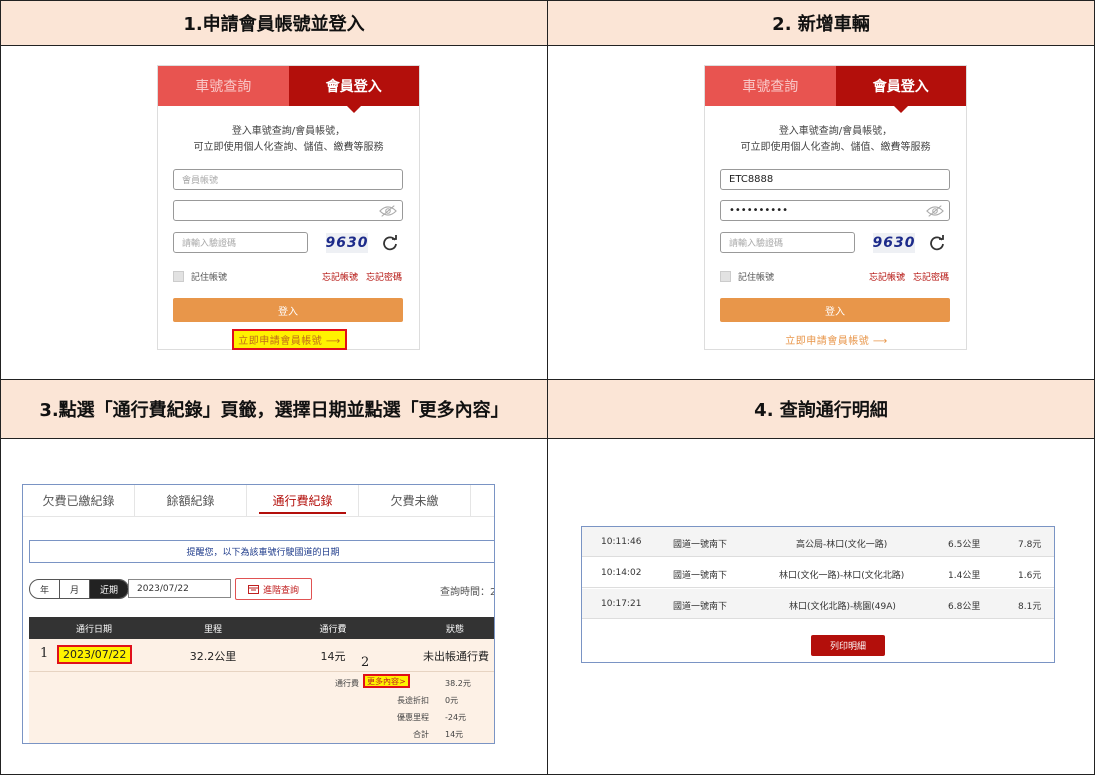 This screenshot has height=775, width=1095. What do you see at coordinates (456, 656) in the screenshot?
I see `row-status: 未出帳通行費` at bounding box center [456, 656].